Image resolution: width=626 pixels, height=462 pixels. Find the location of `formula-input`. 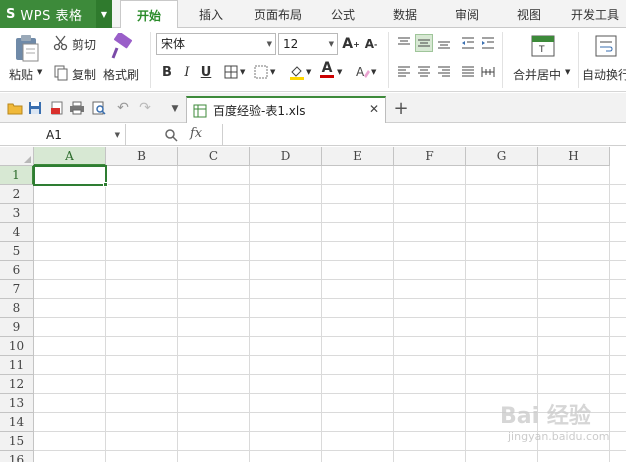

formula-input is located at coordinates (424, 135).